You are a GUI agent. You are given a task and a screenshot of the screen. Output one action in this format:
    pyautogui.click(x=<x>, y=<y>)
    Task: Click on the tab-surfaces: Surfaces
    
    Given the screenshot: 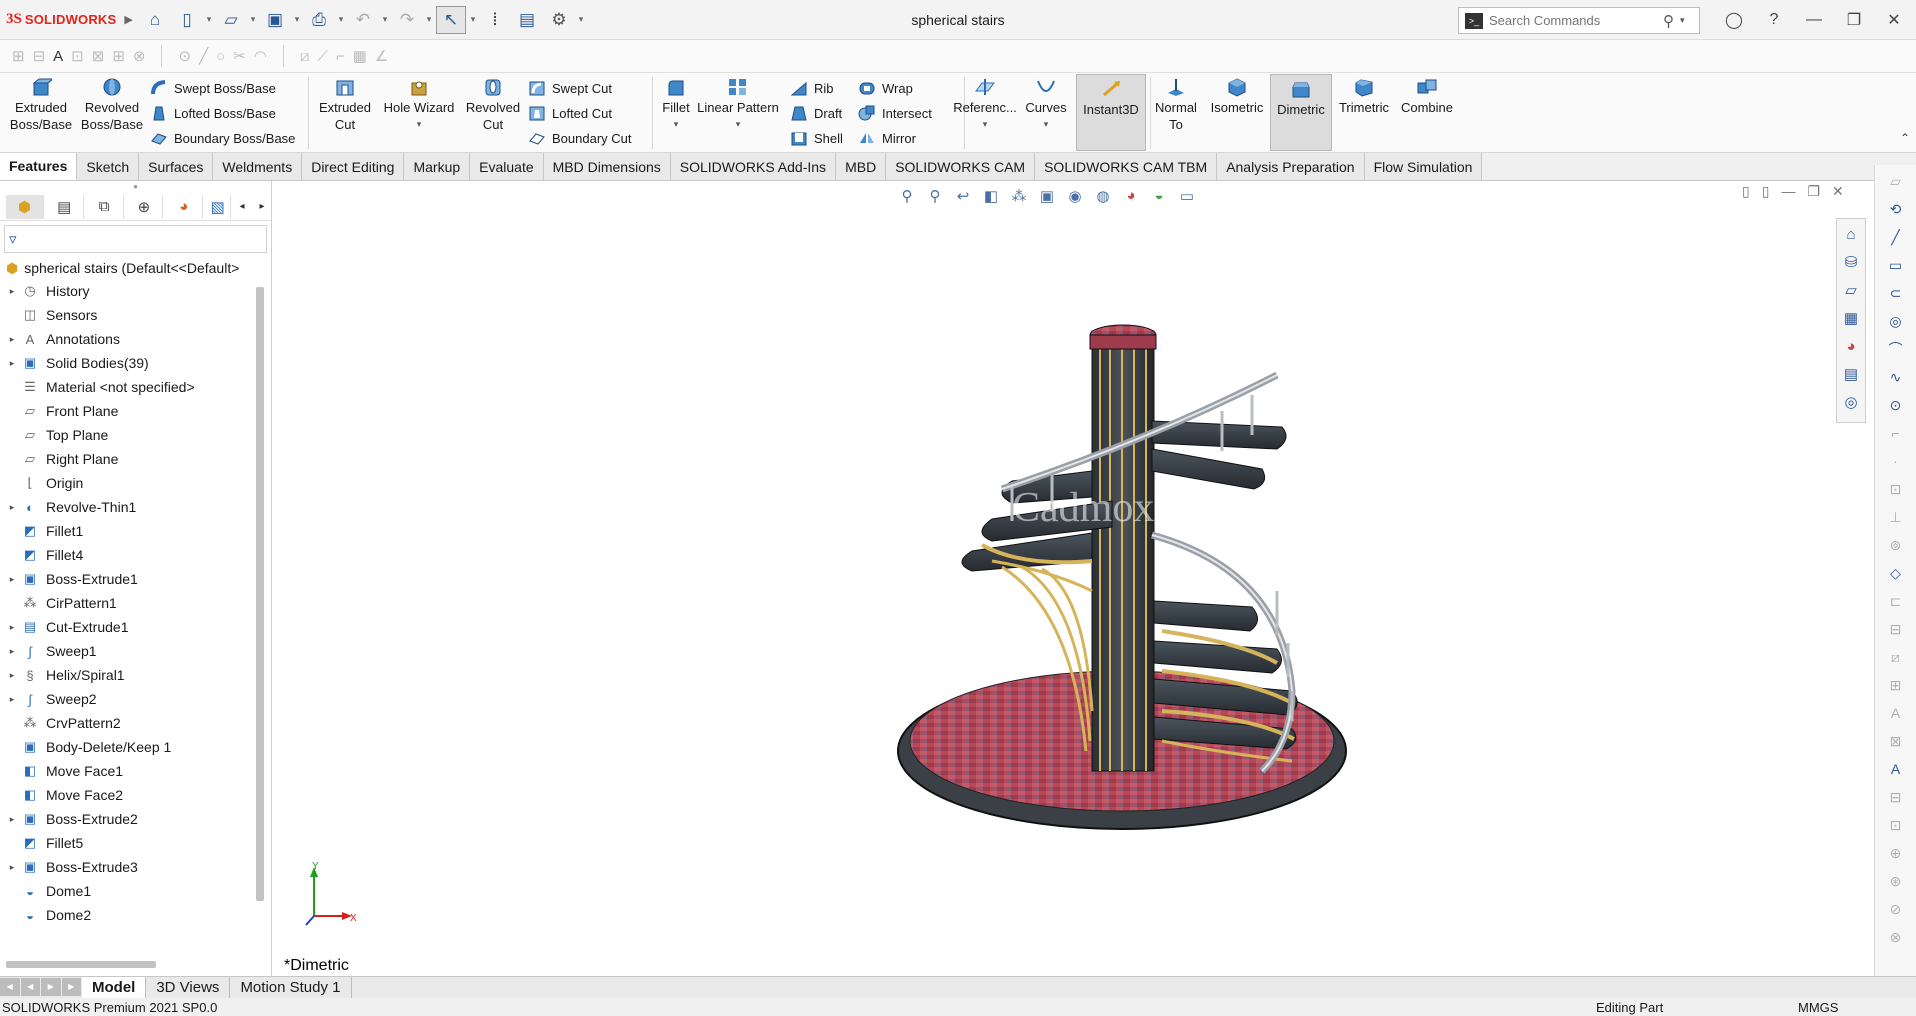 What is the action you would take?
    pyautogui.click(x=176, y=166)
    